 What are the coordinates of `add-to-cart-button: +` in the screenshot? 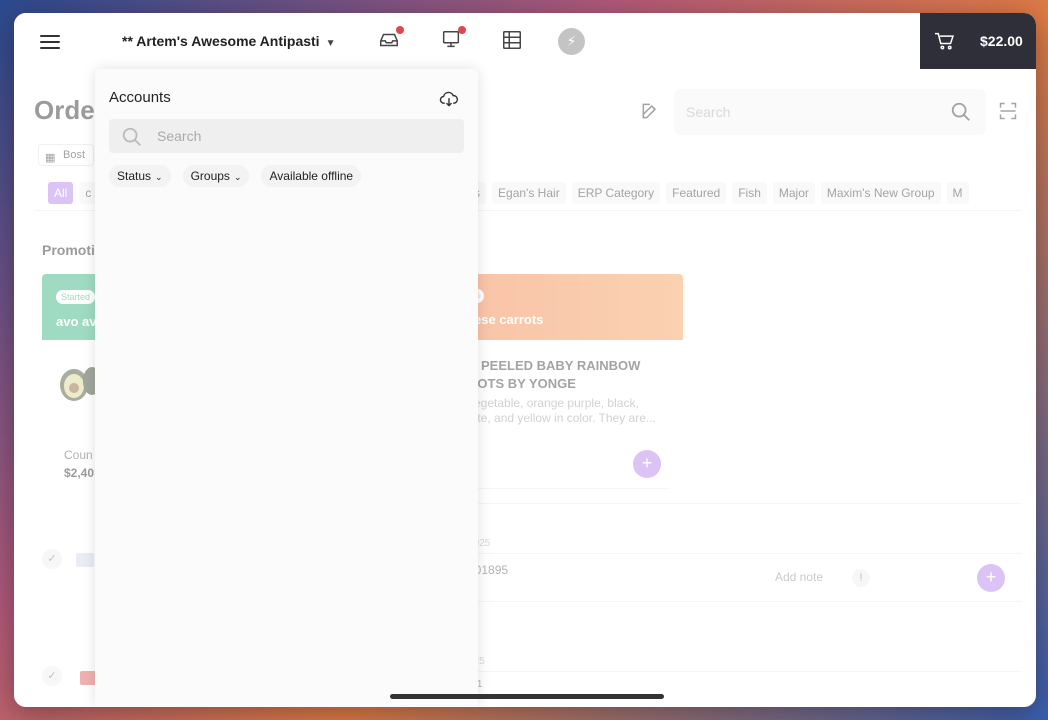 It's located at (647, 464).